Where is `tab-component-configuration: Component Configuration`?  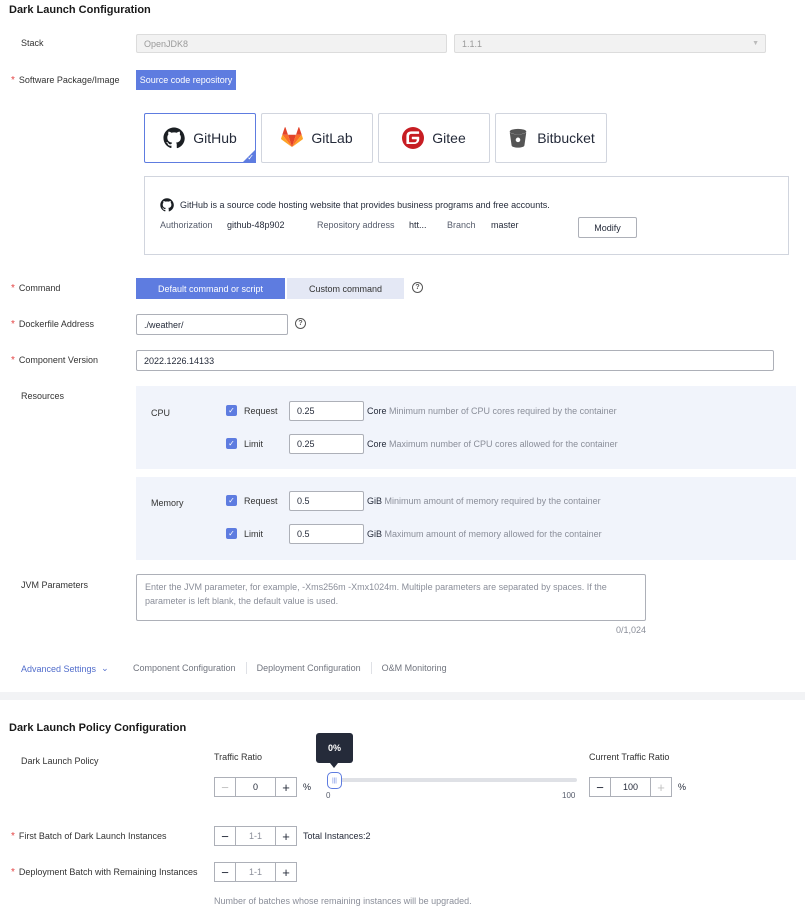
tab-component-configuration: Component Configuration is located at coordinates (184, 668).